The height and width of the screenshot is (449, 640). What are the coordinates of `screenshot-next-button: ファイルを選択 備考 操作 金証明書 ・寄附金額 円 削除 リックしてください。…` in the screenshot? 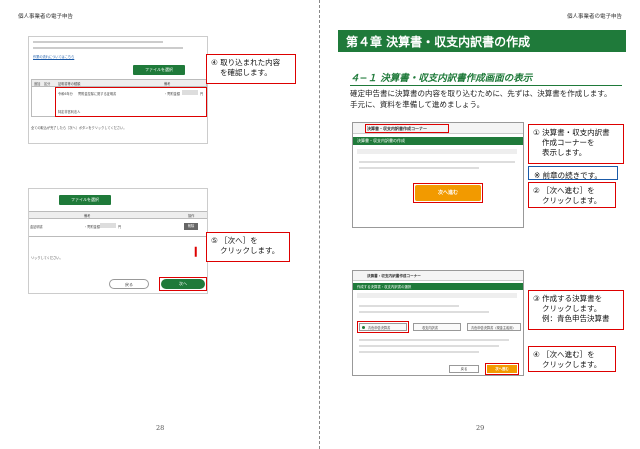 It's located at (118, 241).